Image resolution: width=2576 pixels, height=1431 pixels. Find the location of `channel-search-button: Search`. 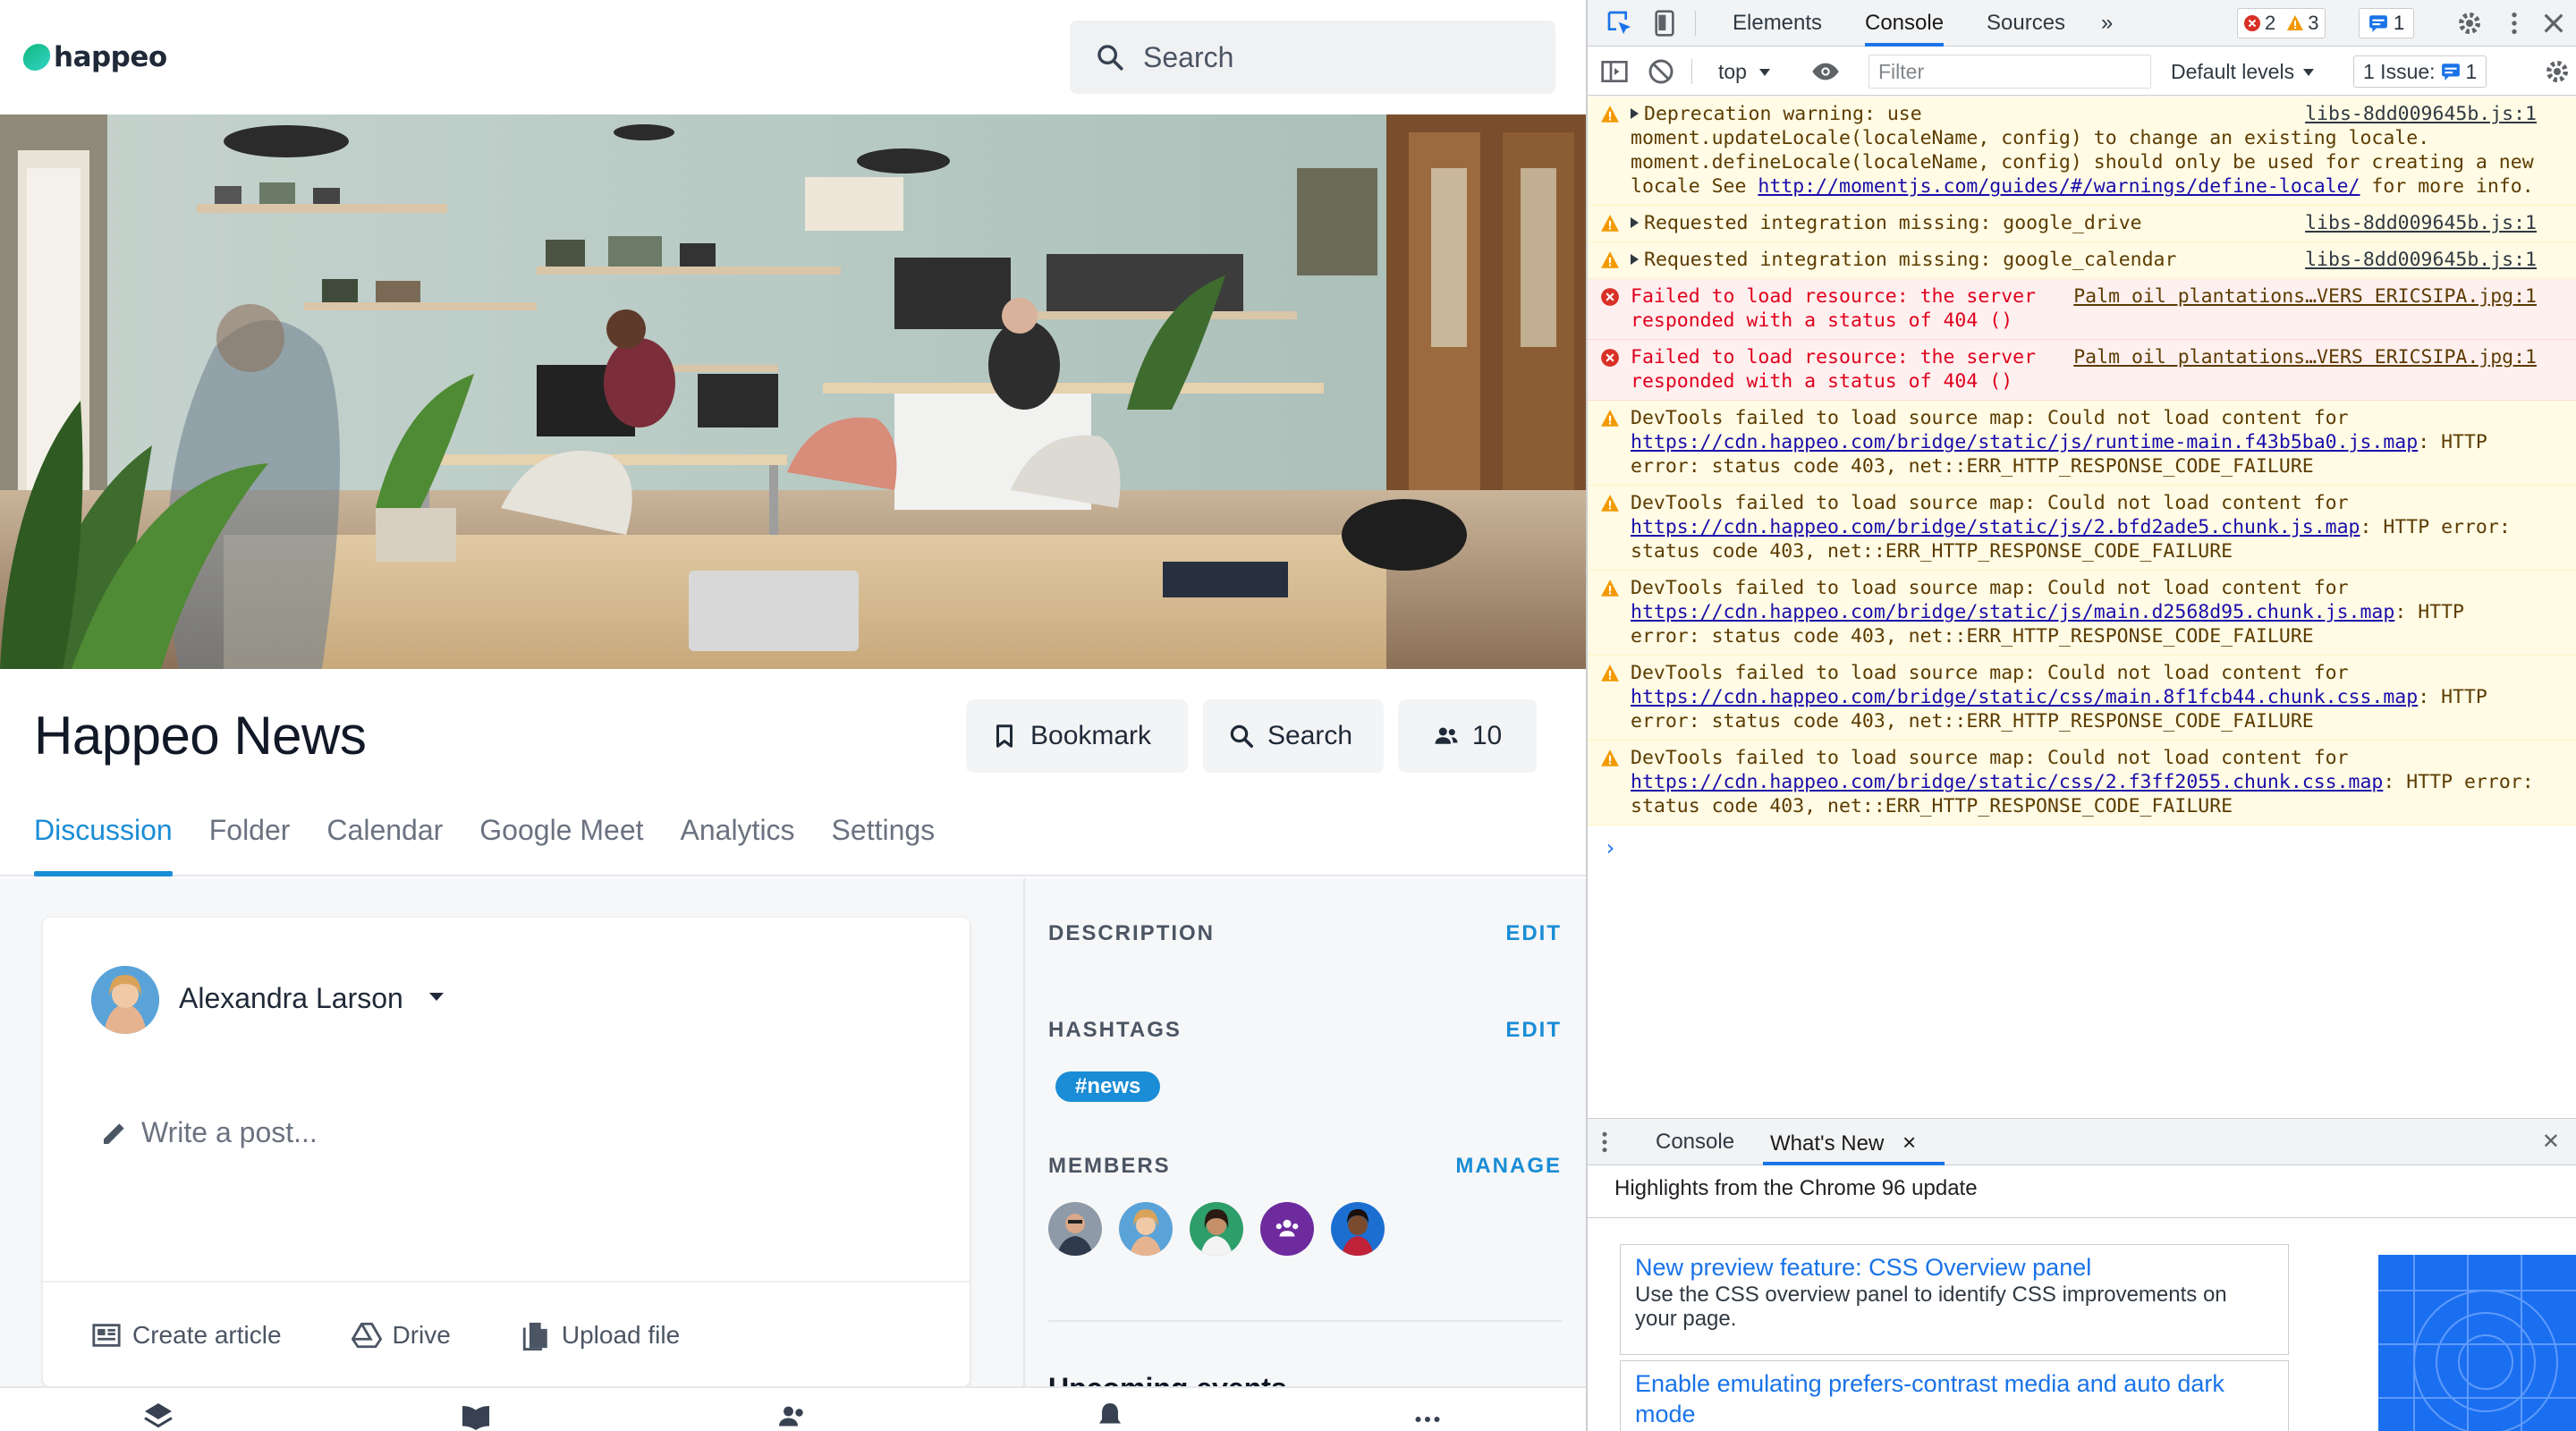

channel-search-button: Search is located at coordinates (1293, 736).